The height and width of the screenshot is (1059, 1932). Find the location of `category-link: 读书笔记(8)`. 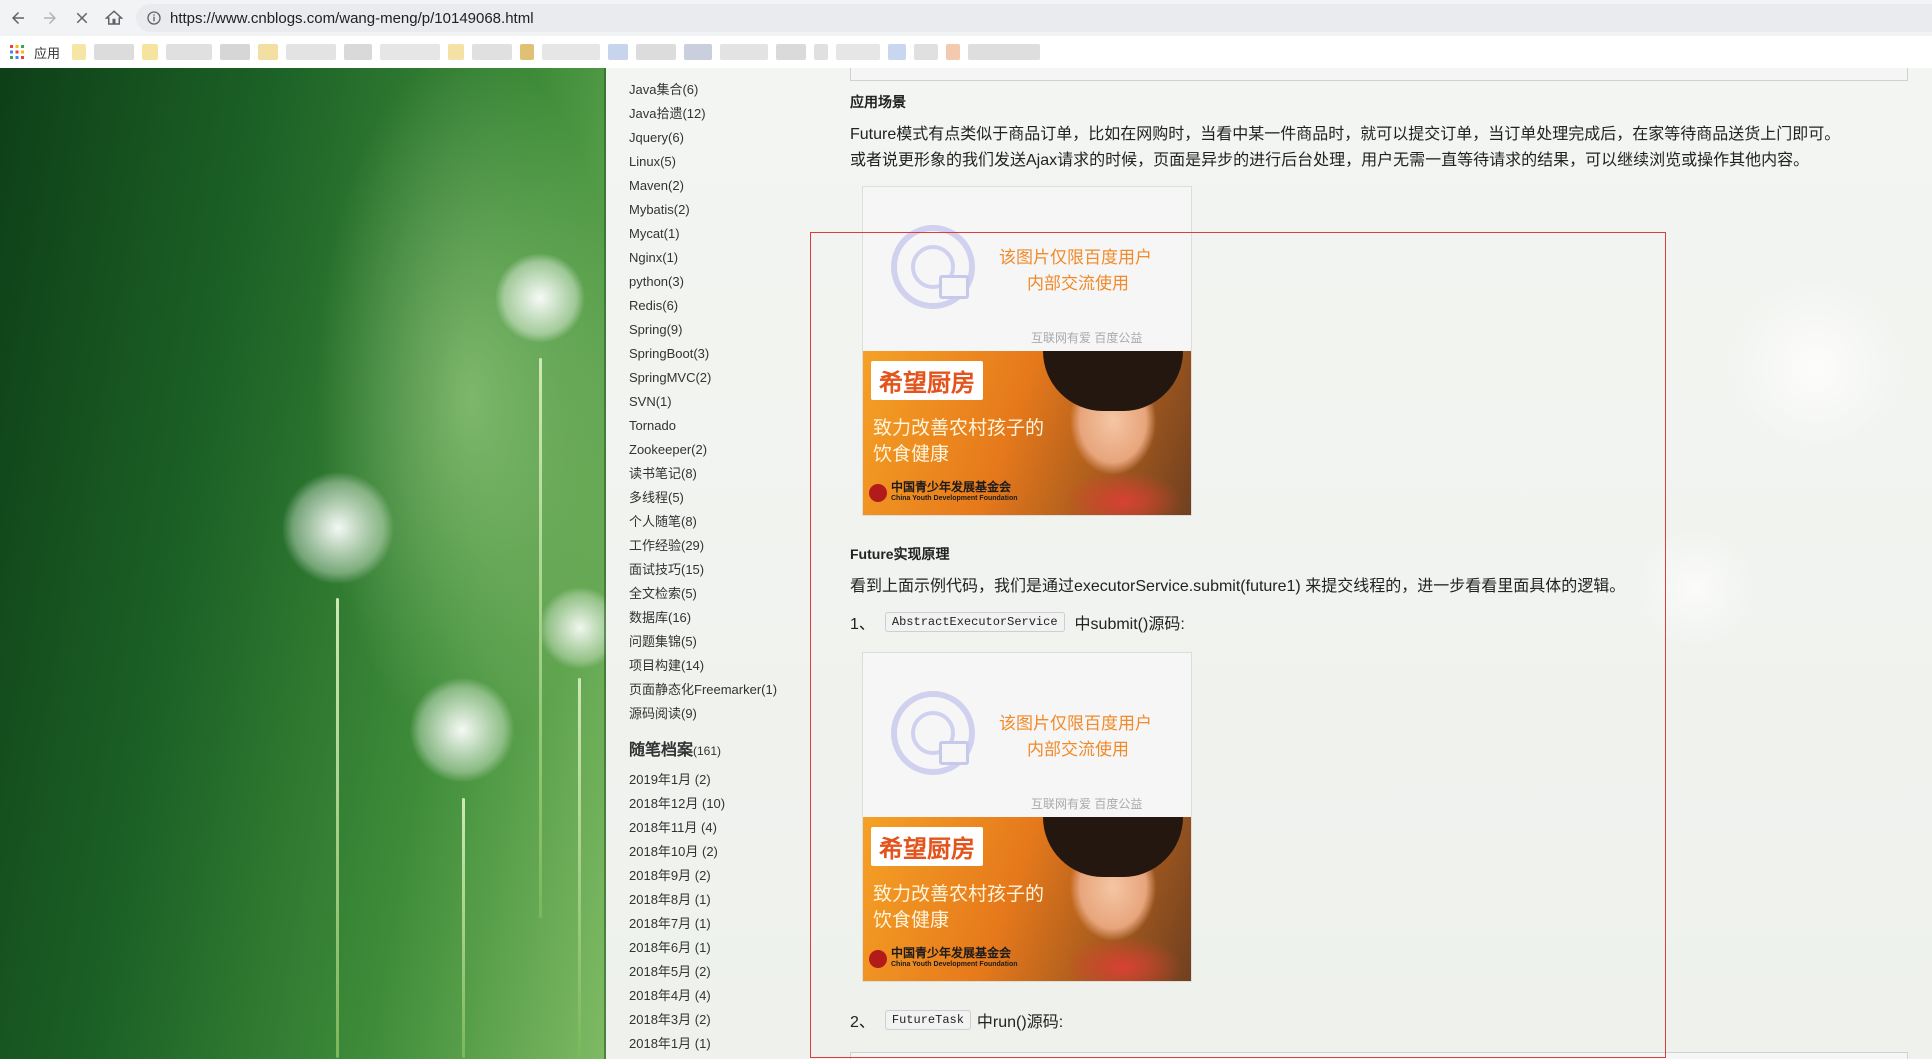

category-link: 读书笔记(8) is located at coordinates (703, 474).